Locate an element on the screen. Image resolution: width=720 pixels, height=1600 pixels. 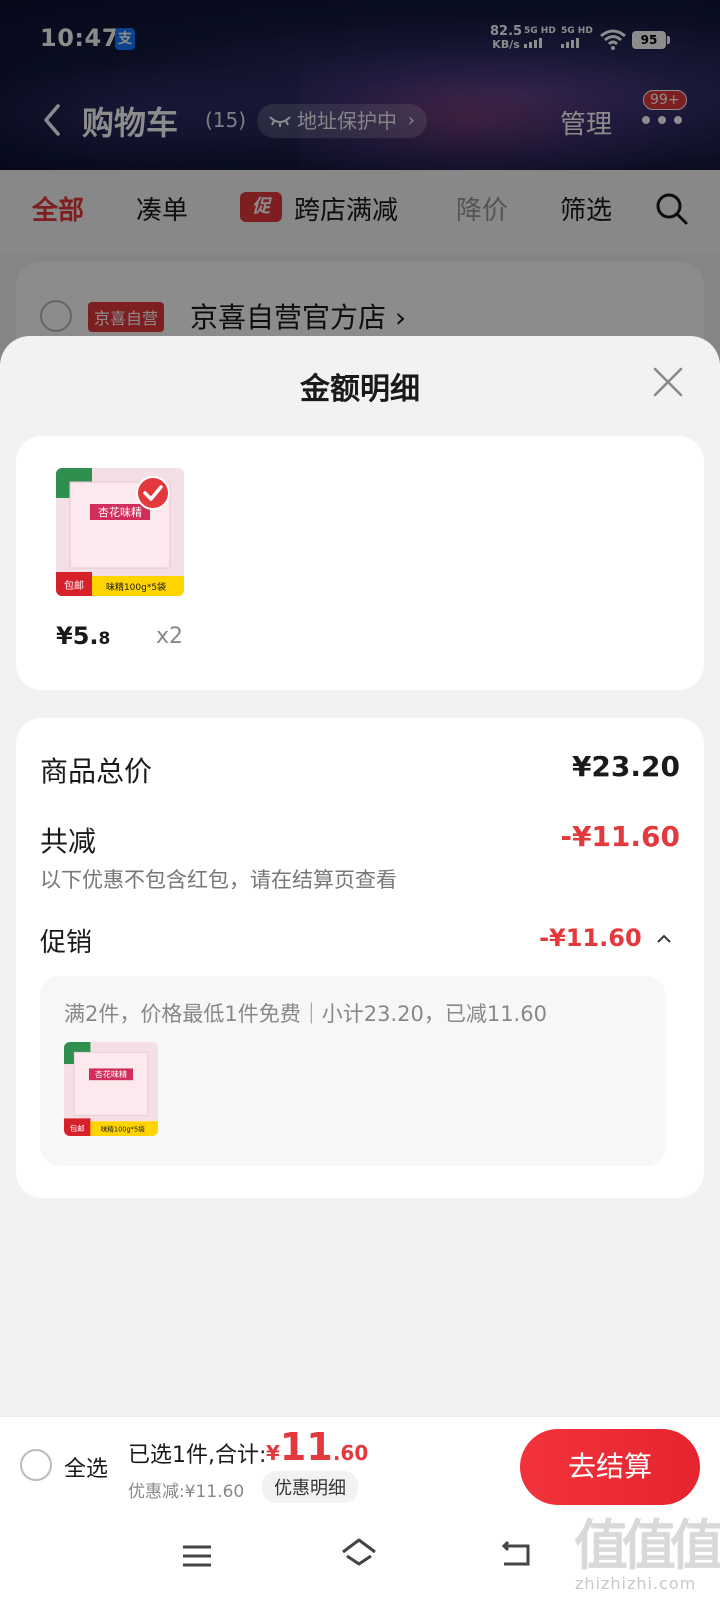
discount-summary: 优惠减:¥11.60 is located at coordinates (186, 1492).